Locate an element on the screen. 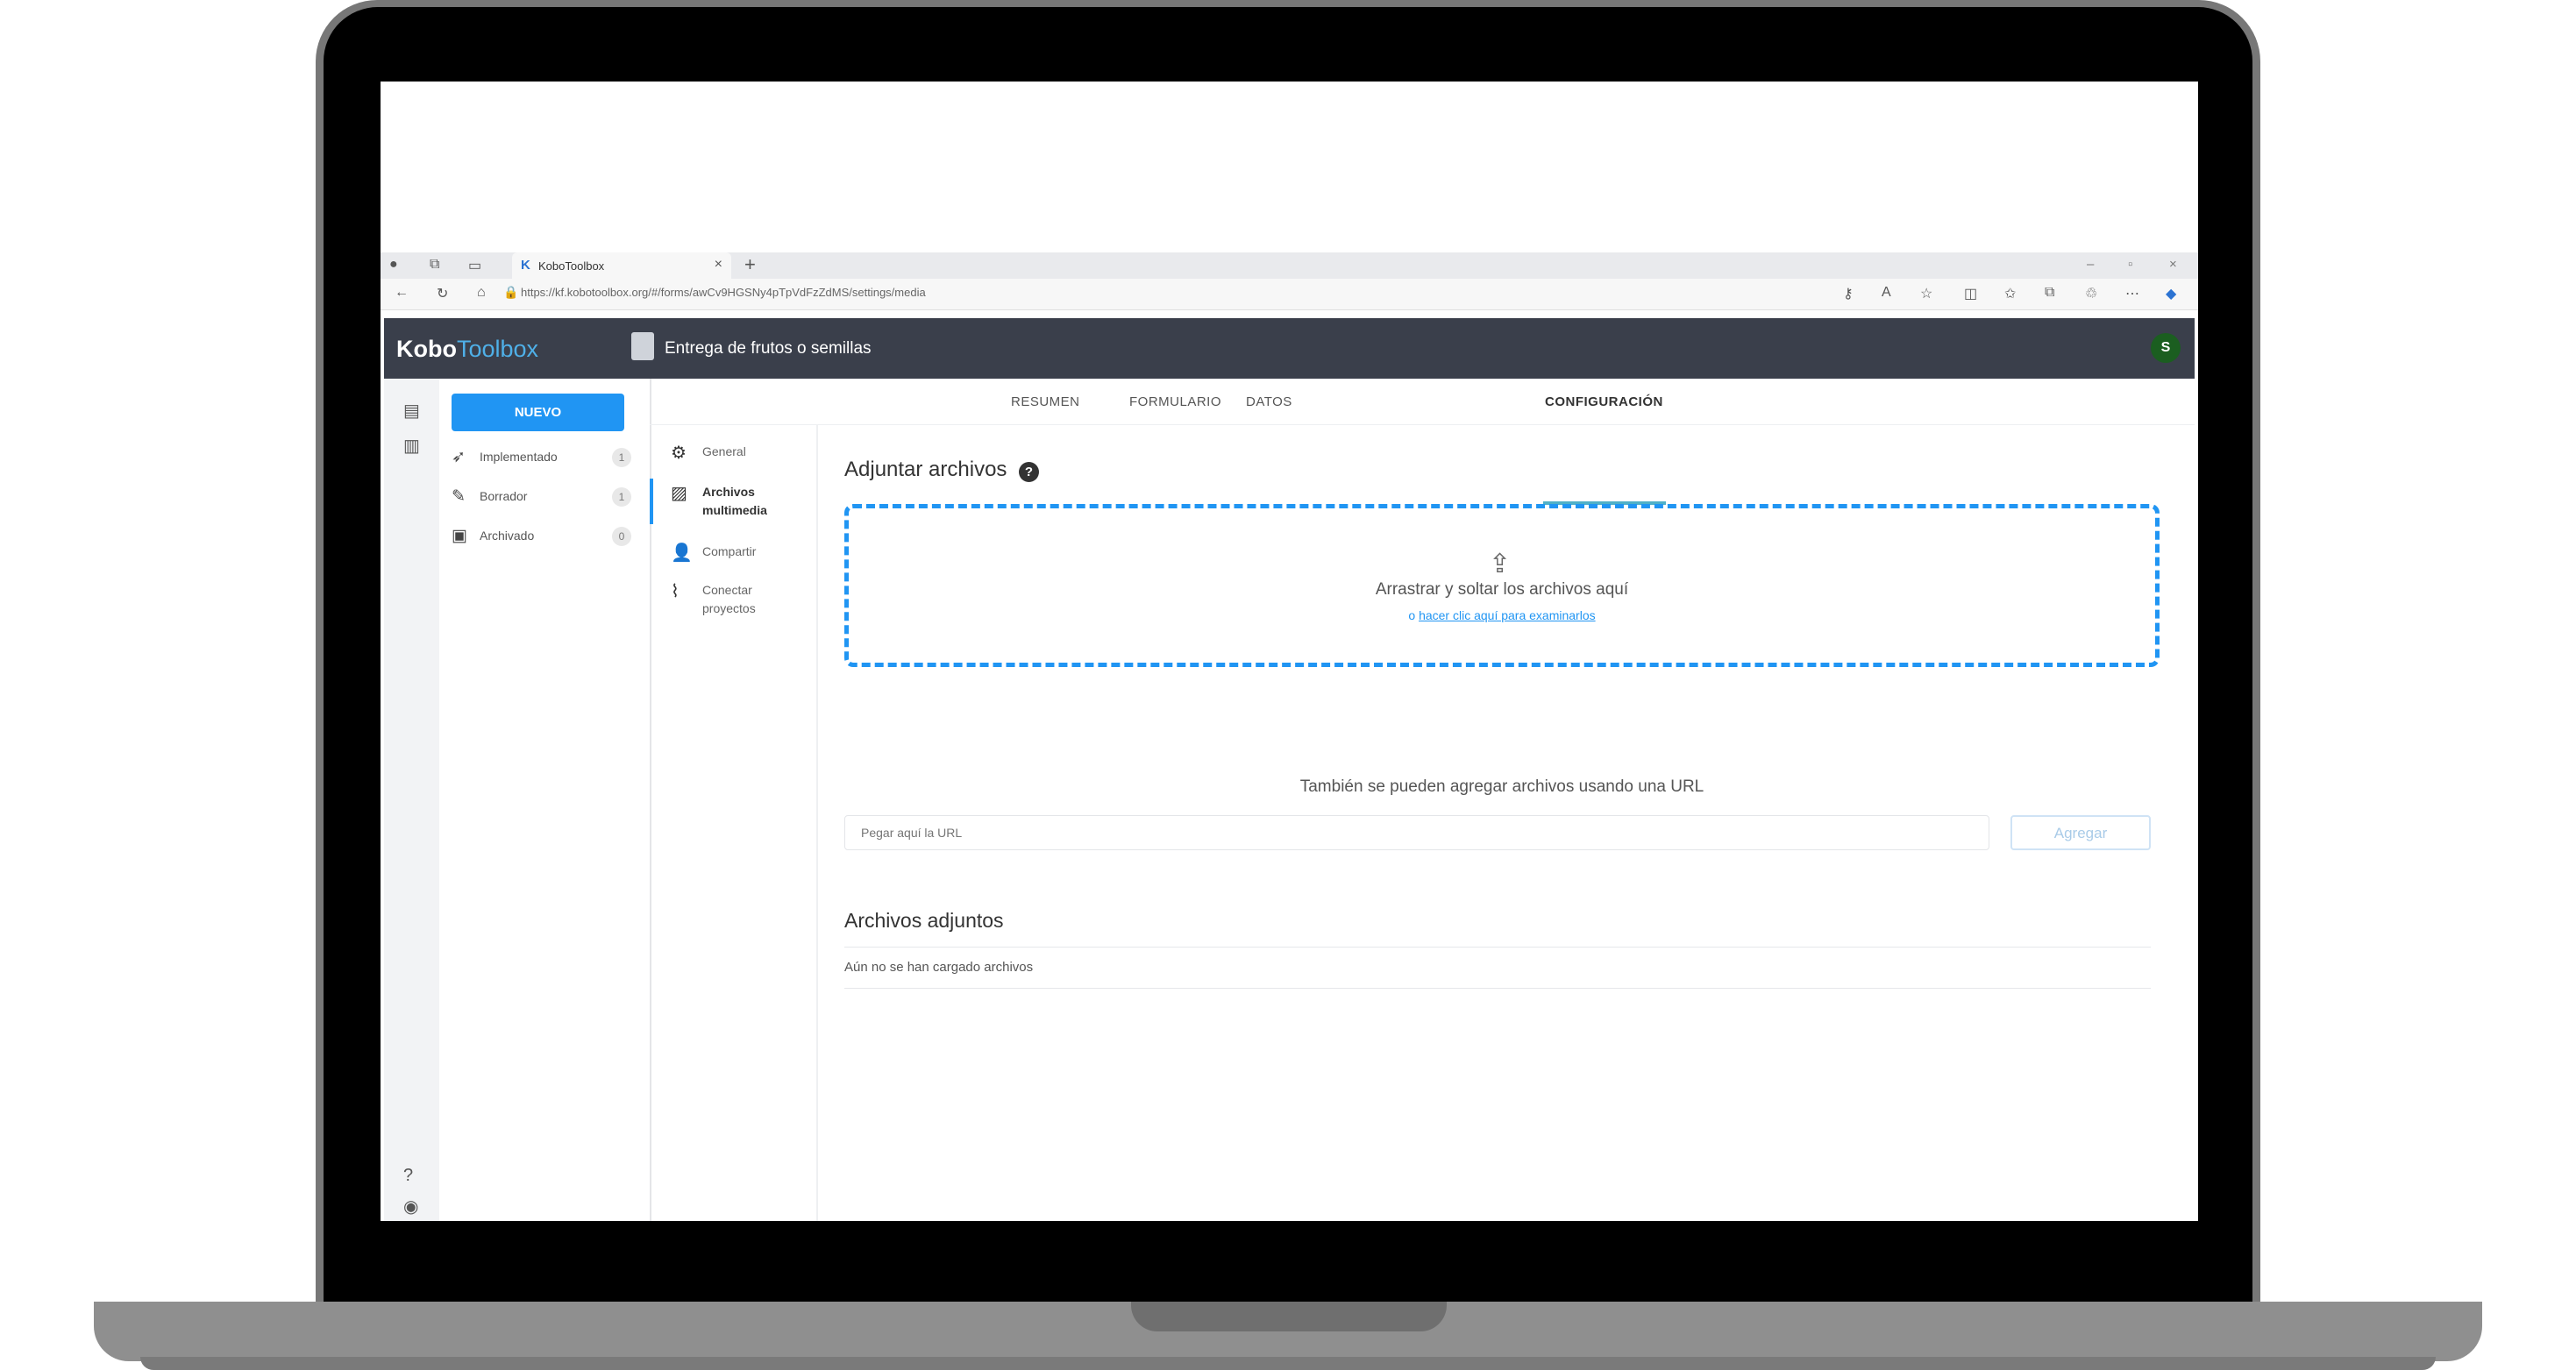 The image size is (2576, 1370). favorite-icon: ☆ is located at coordinates (1926, 293).